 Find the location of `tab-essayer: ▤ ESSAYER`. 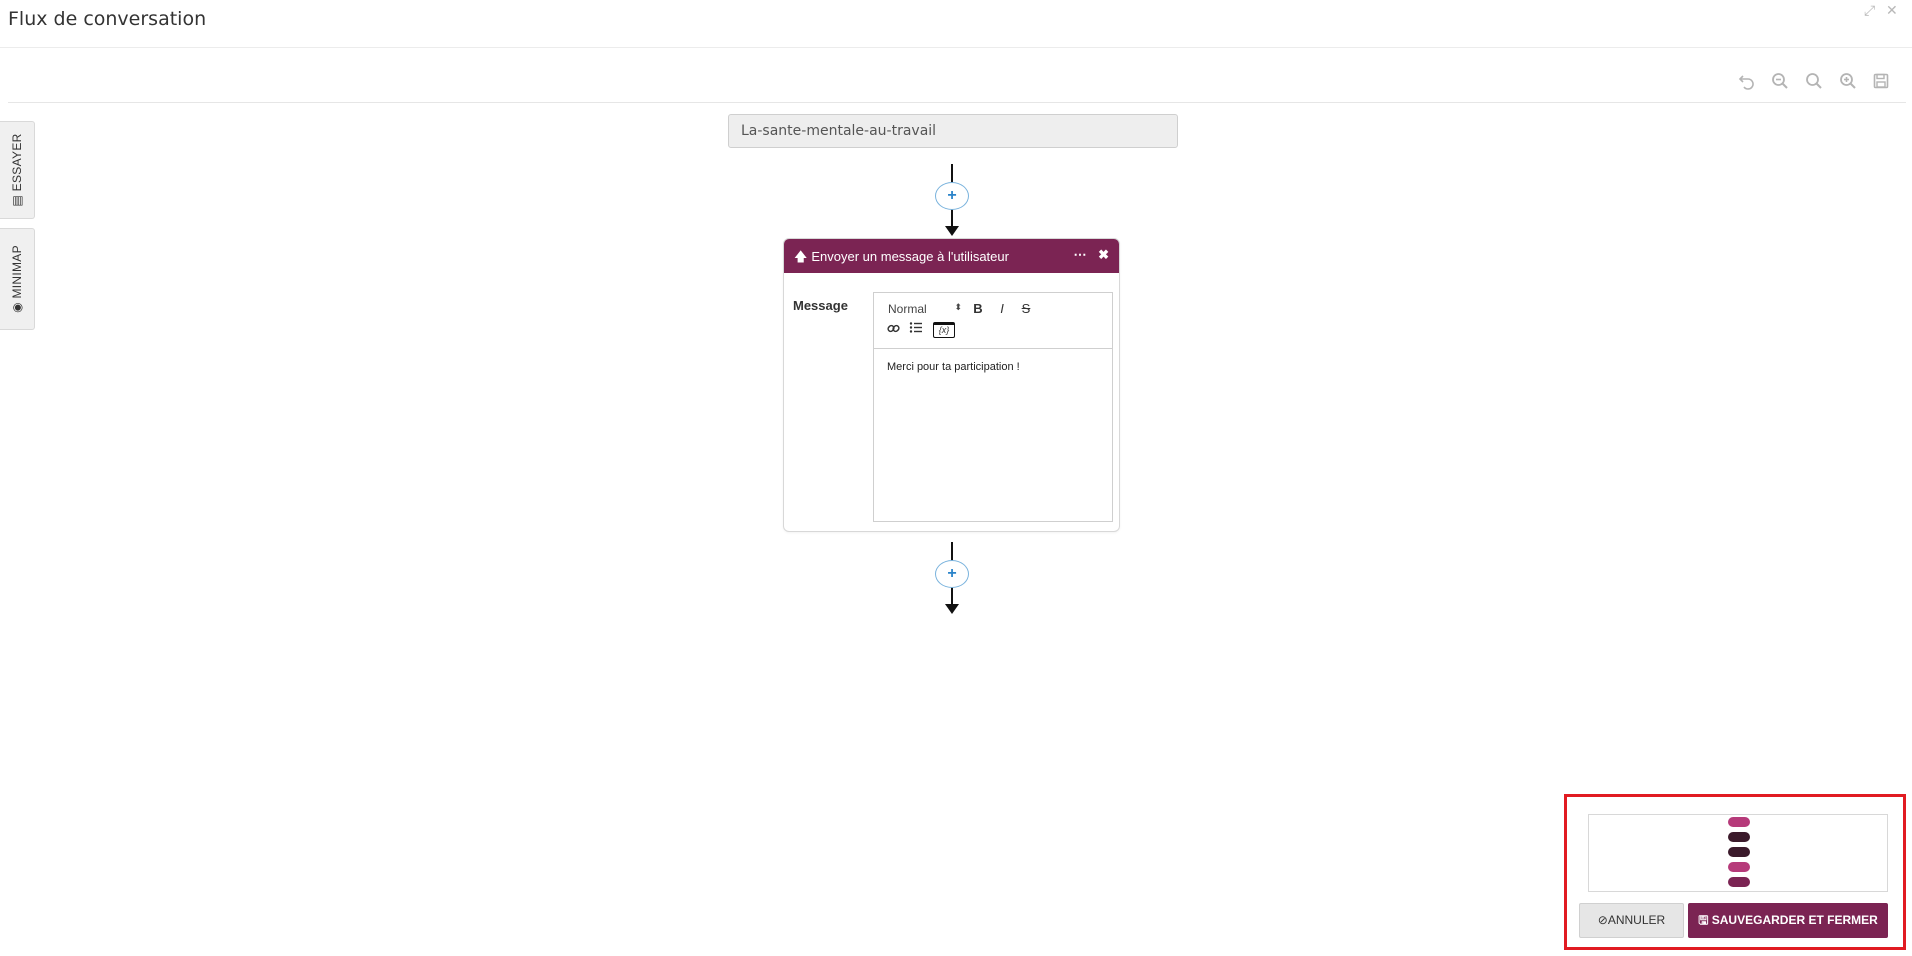

tab-essayer: ▤ ESSAYER is located at coordinates (17, 170).